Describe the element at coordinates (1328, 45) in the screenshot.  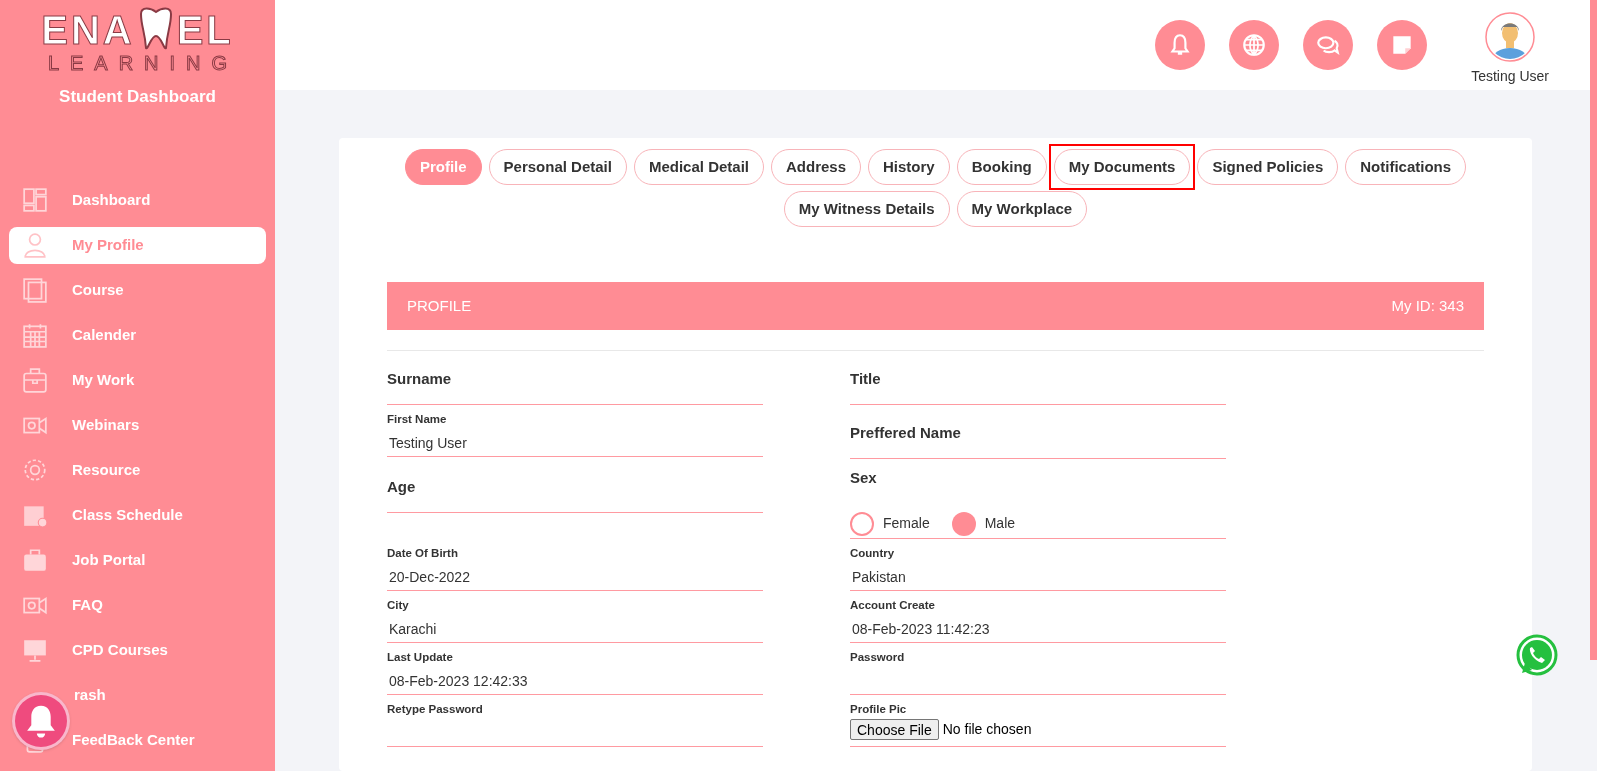
I see `messages-button` at that location.